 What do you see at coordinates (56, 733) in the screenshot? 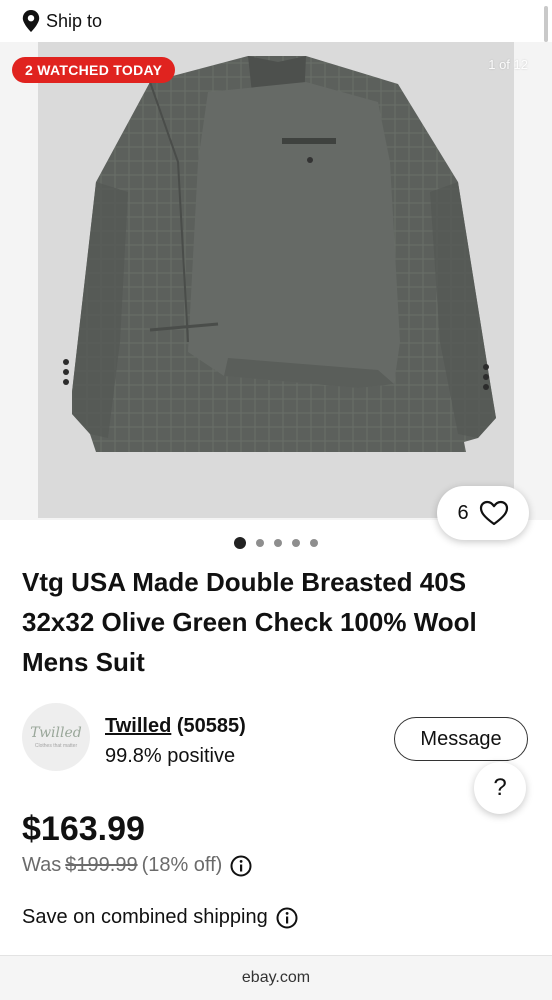
I see `seller-logo-text: Twilled` at bounding box center [56, 733].